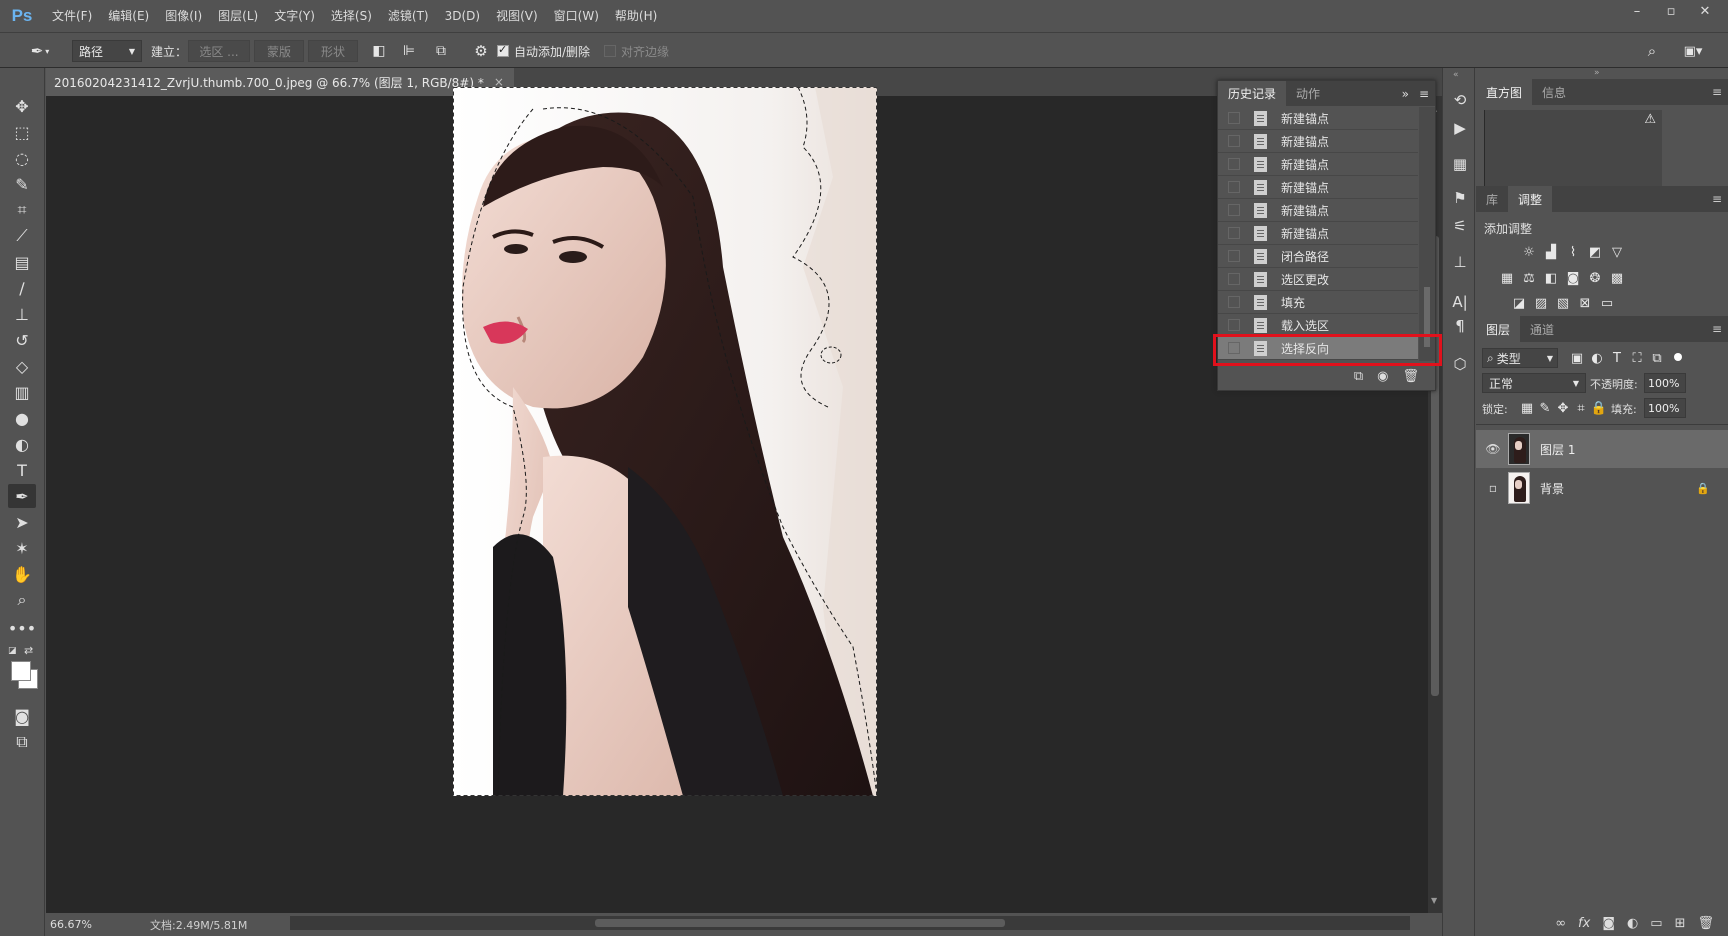  I want to click on swap-colors-icon: ⇄, so click(28, 650).